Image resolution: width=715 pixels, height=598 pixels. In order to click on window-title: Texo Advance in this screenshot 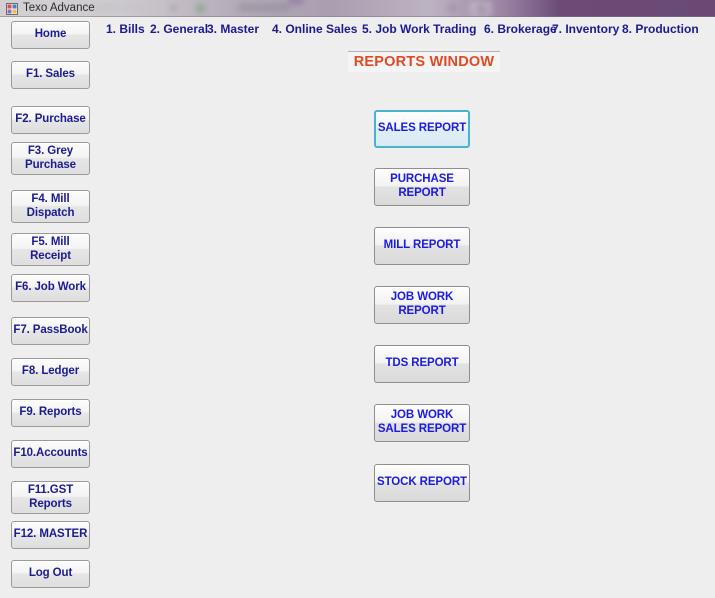, I will do `click(59, 8)`.